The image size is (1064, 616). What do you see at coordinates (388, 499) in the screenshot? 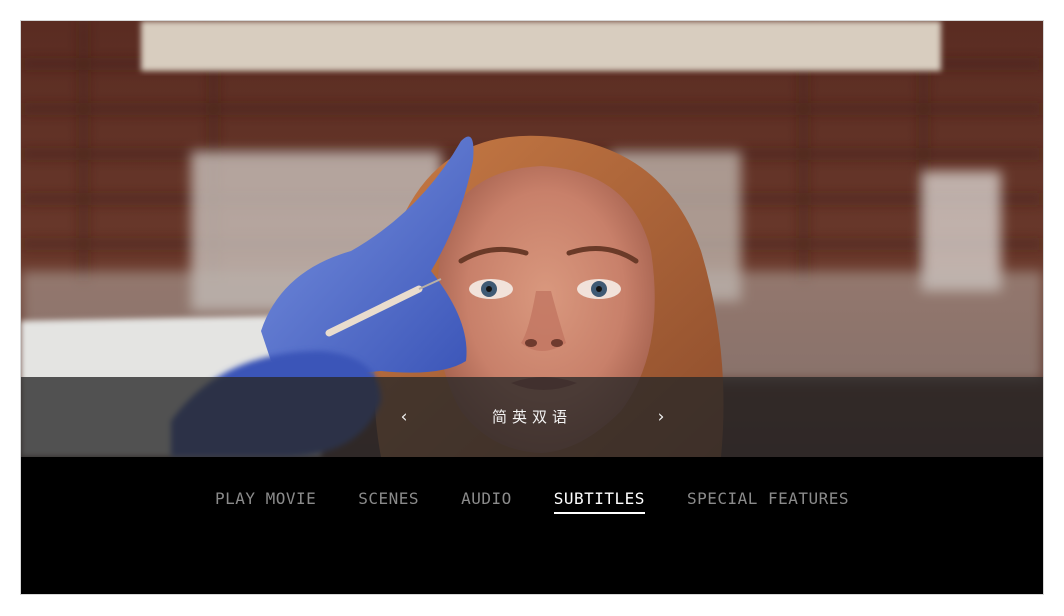
I see `menu-item-scenes: SCENES` at bounding box center [388, 499].